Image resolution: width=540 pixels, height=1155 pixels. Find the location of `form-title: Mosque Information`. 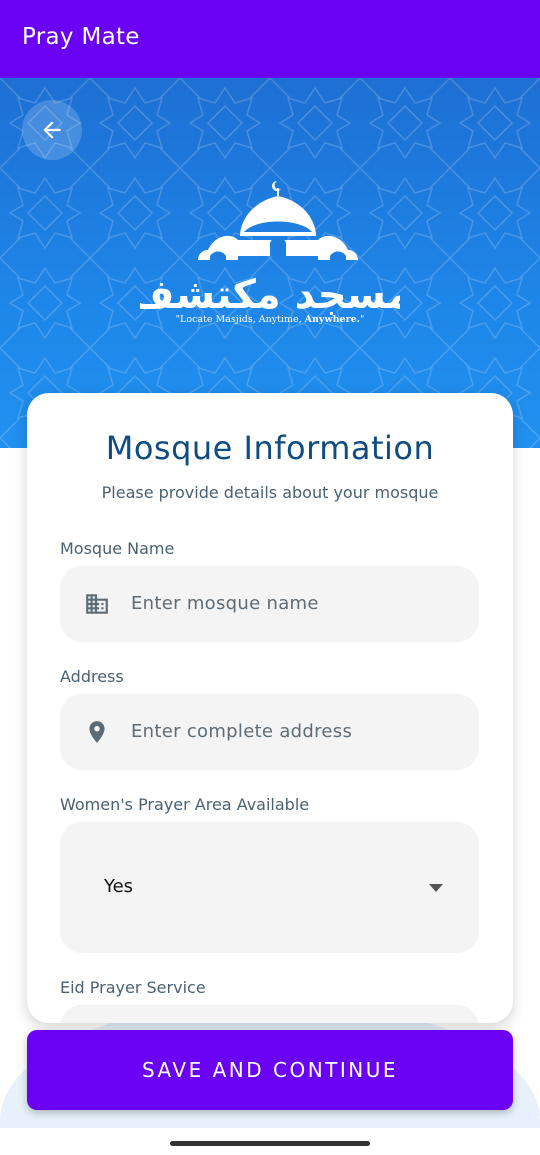

form-title: Mosque Information is located at coordinates (270, 448).